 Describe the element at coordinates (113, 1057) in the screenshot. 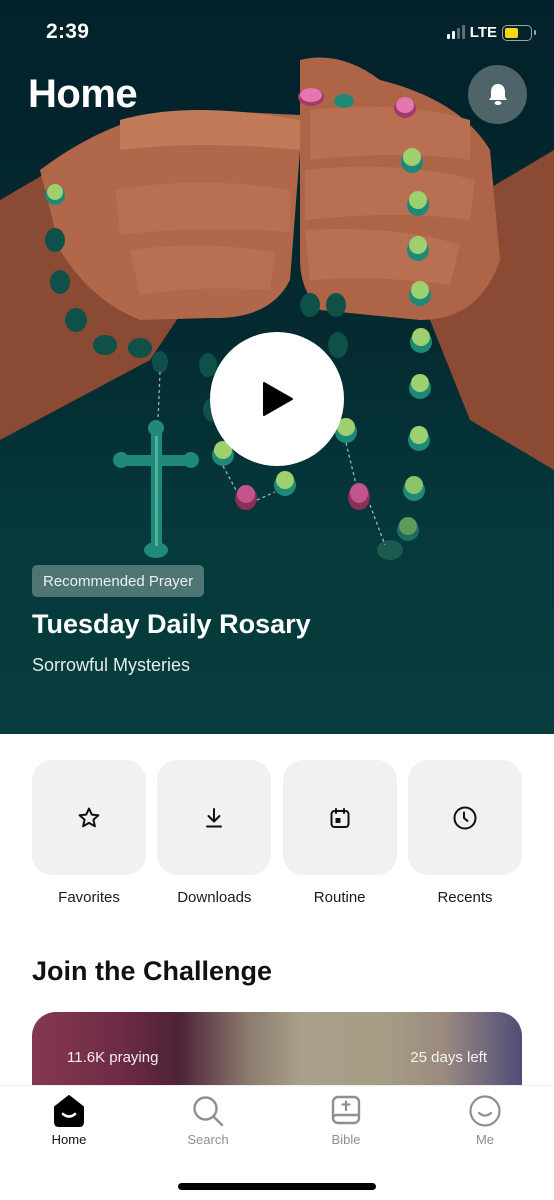

I see `praying-count: 11.6K praying` at that location.